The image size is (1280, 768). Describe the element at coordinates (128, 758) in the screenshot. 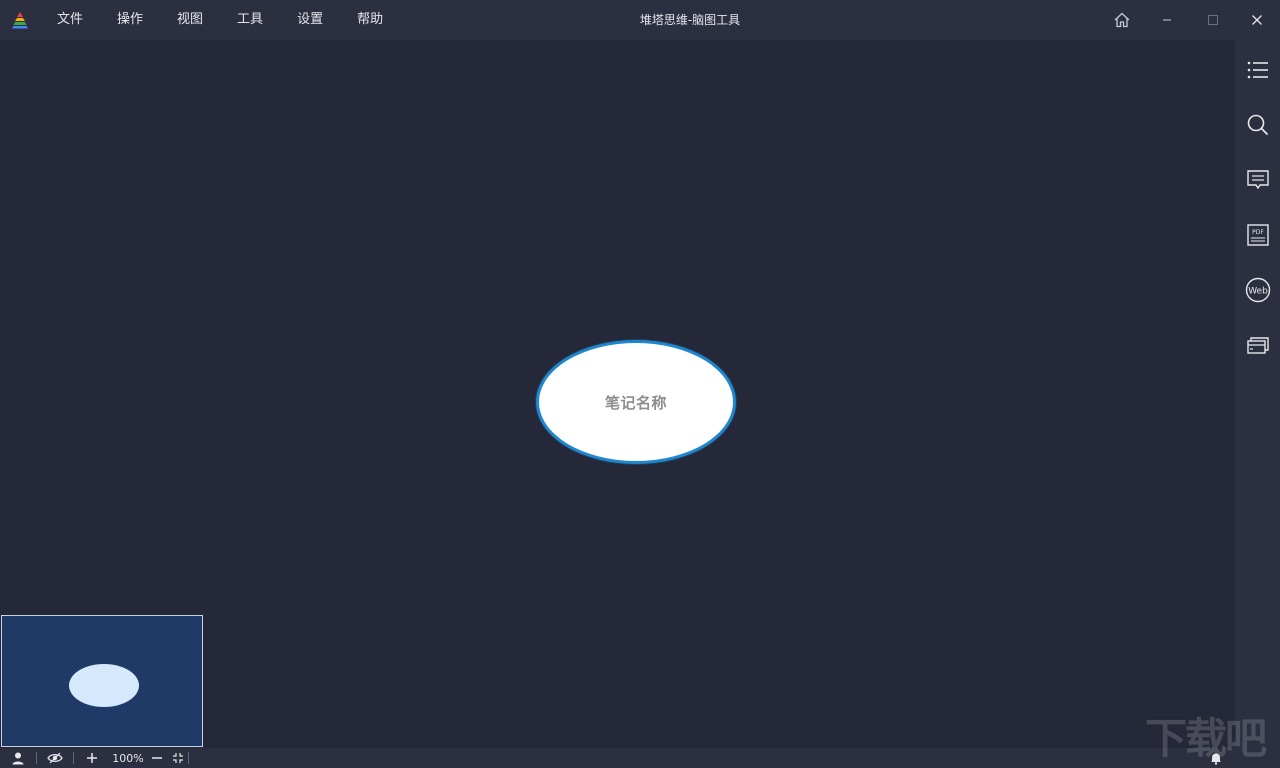

I see `zoom-level: 100%` at that location.